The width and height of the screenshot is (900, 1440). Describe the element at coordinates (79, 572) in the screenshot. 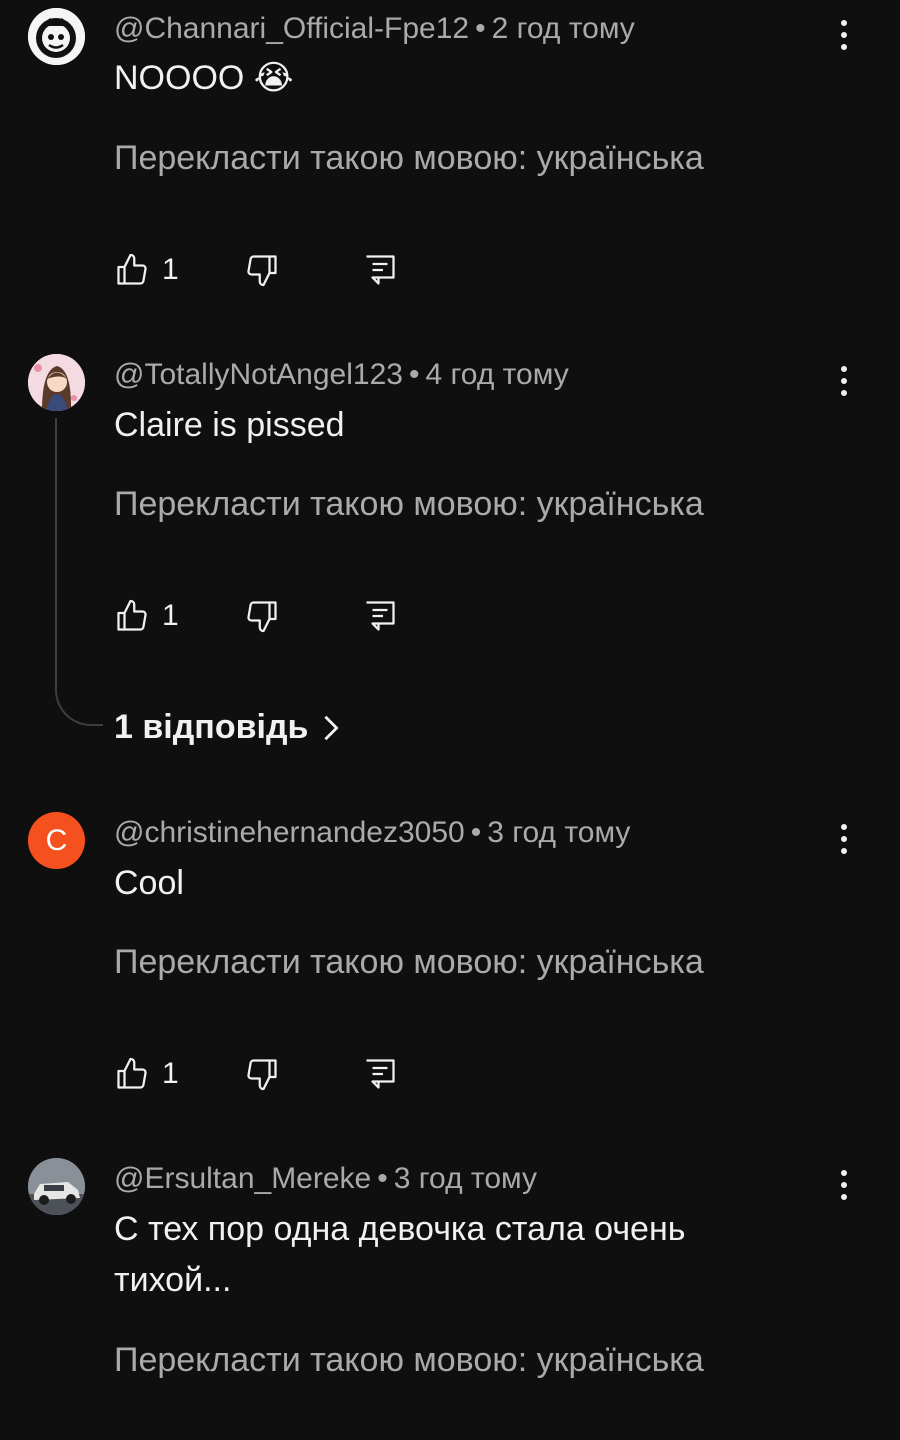

I see `reply-thread-line` at that location.